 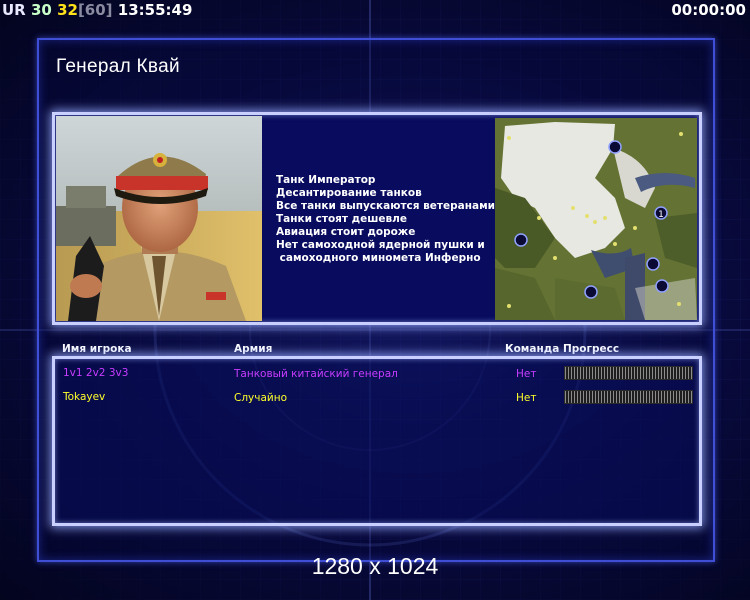 I want to click on hud-ur-label: UR, so click(x=14, y=10).